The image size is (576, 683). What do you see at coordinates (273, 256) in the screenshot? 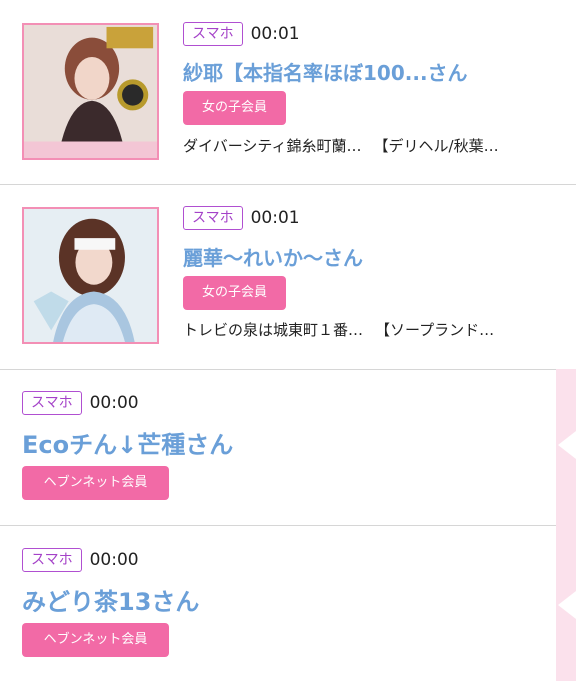
I see `user-name-link: 麗華～れいか～さん` at bounding box center [273, 256].